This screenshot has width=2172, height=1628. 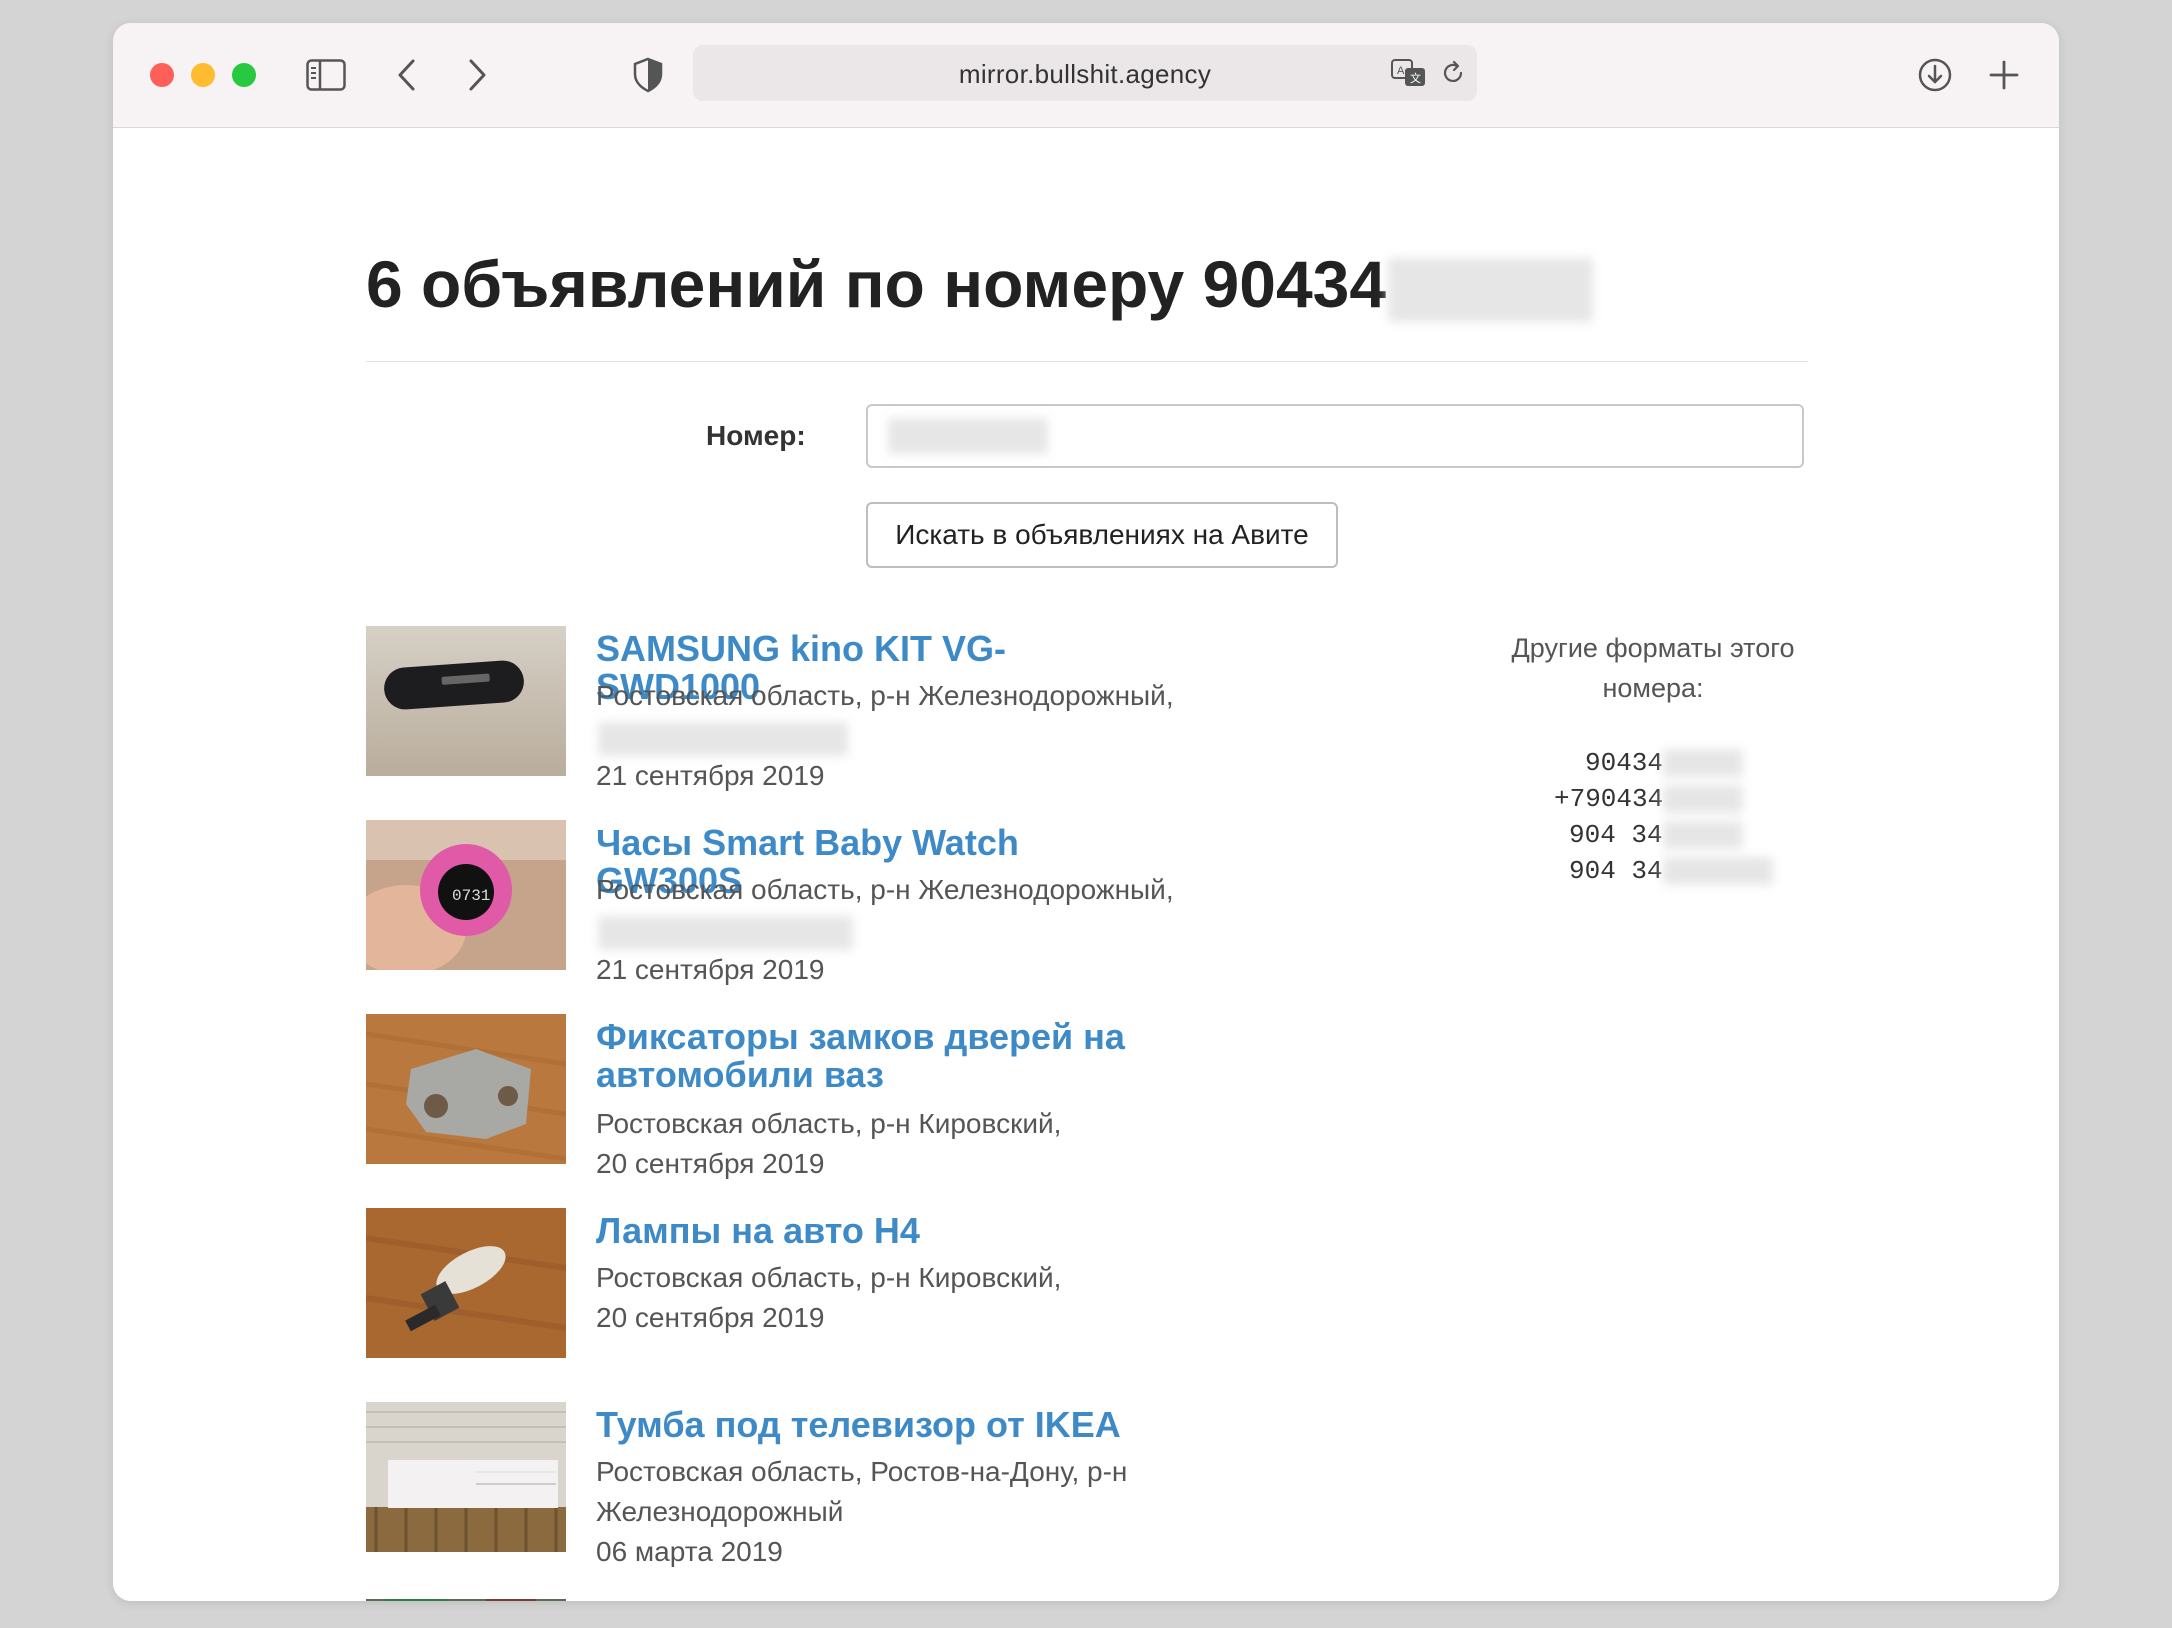 I want to click on browser-toolbar: mirror.bullshit.agency A 文, so click(x=1086, y=75).